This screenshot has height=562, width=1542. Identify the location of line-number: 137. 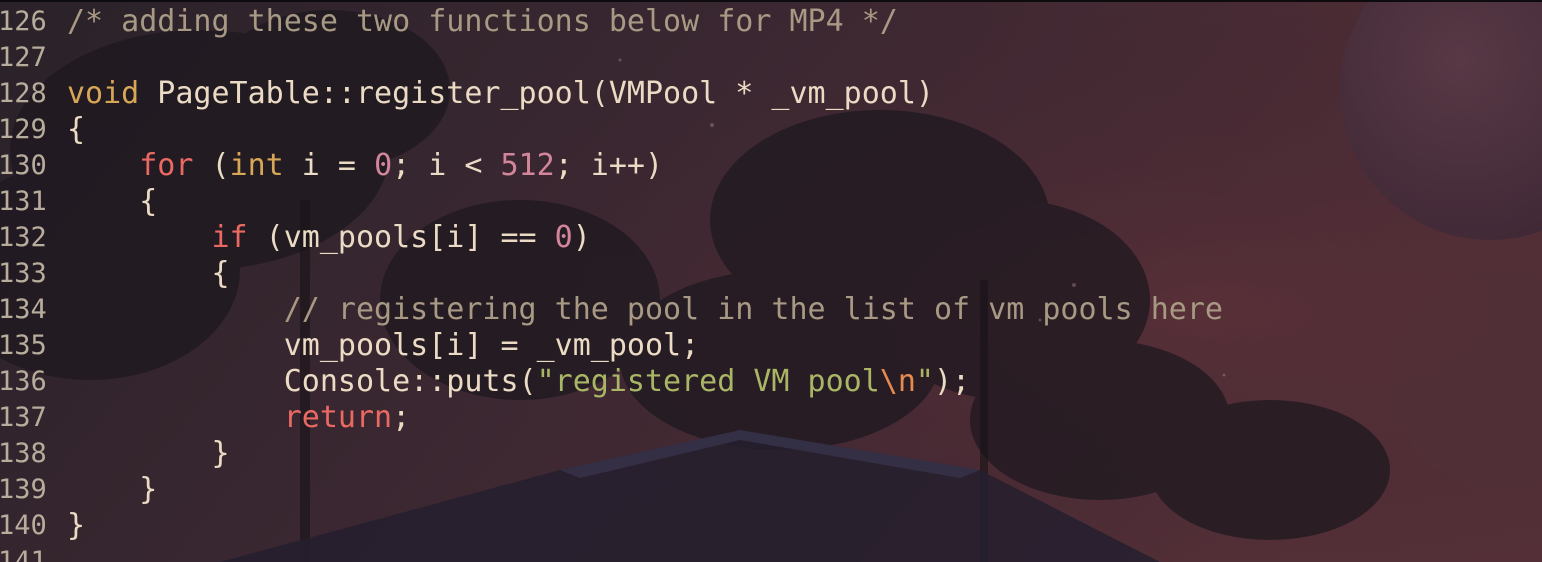
(23, 417).